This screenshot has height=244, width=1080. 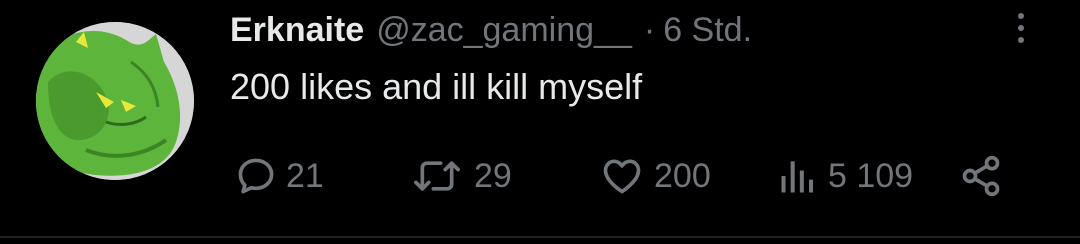 I want to click on user-handle: @zac_gaming__, so click(x=504, y=30).